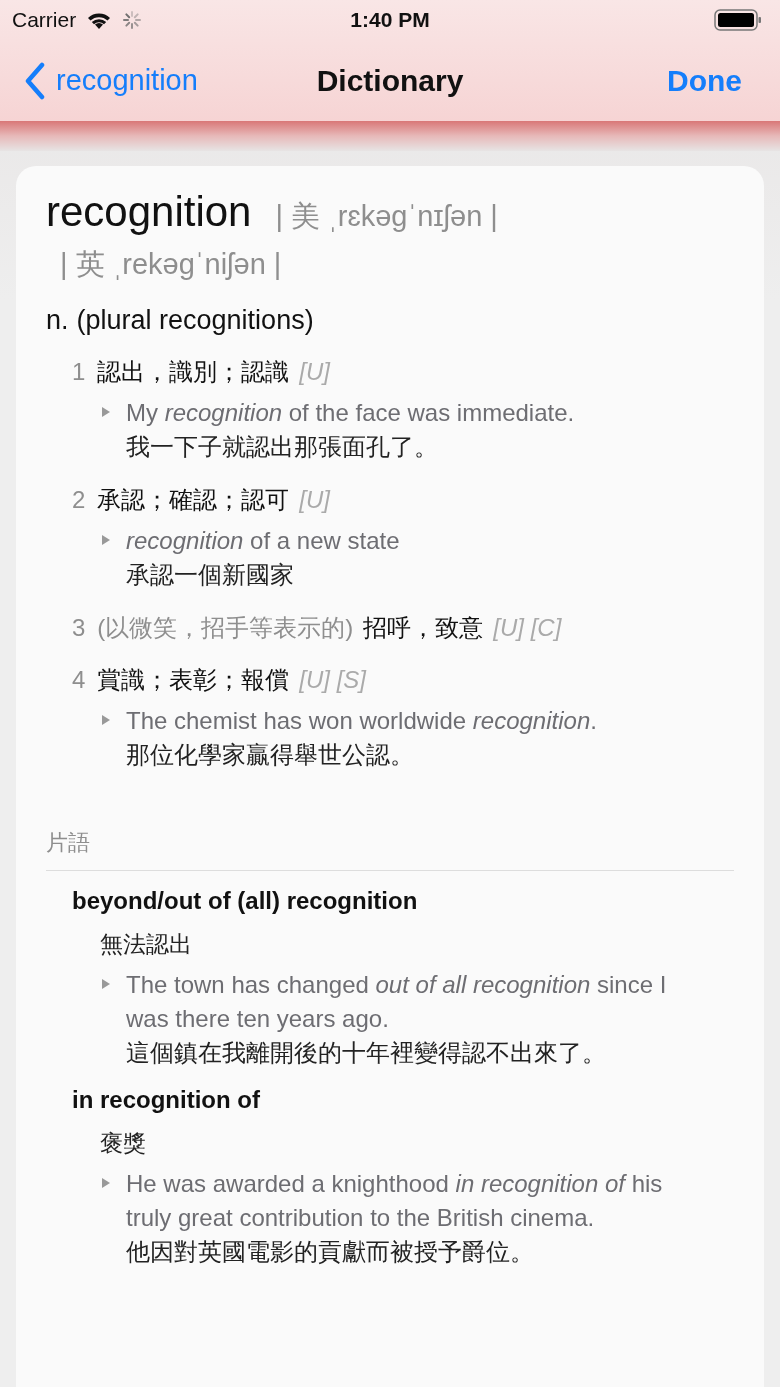 This screenshot has width=780, height=1387. What do you see at coordinates (149, 212) in the screenshot?
I see `headword: recognition` at bounding box center [149, 212].